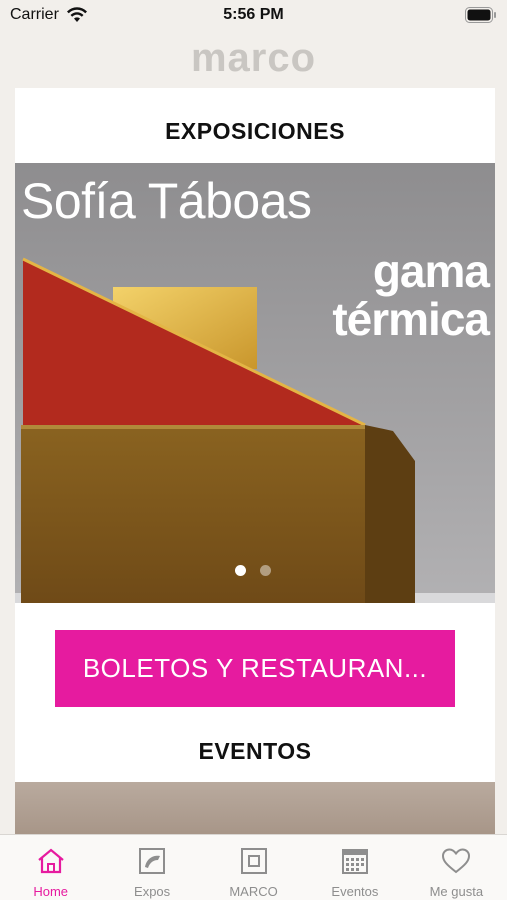  Describe the element at coordinates (51, 891) in the screenshot. I see `tab-home-label: Home` at that location.